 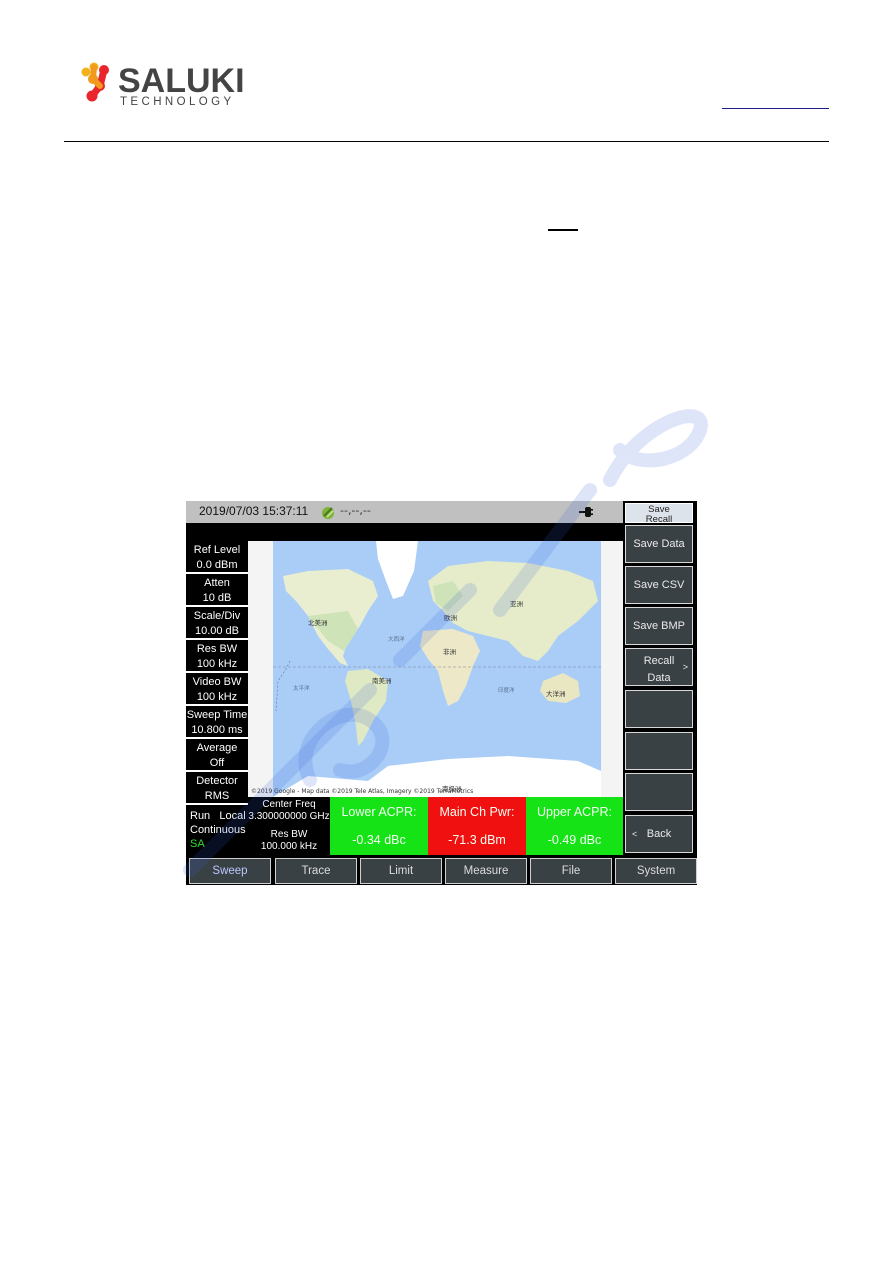 What do you see at coordinates (217, 788) in the screenshot?
I see `param-detector: Detector RMS` at bounding box center [217, 788].